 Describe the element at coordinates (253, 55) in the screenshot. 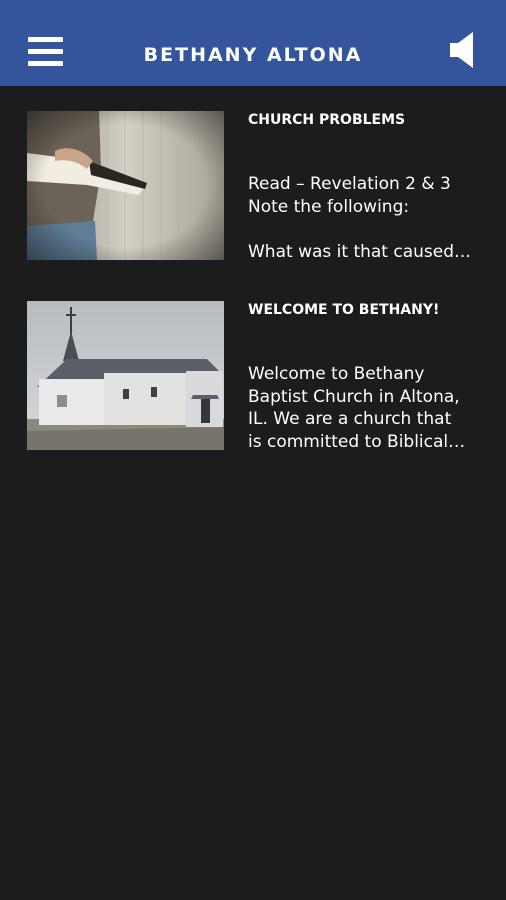

I see `app-title: BETHANY ALTONA` at that location.